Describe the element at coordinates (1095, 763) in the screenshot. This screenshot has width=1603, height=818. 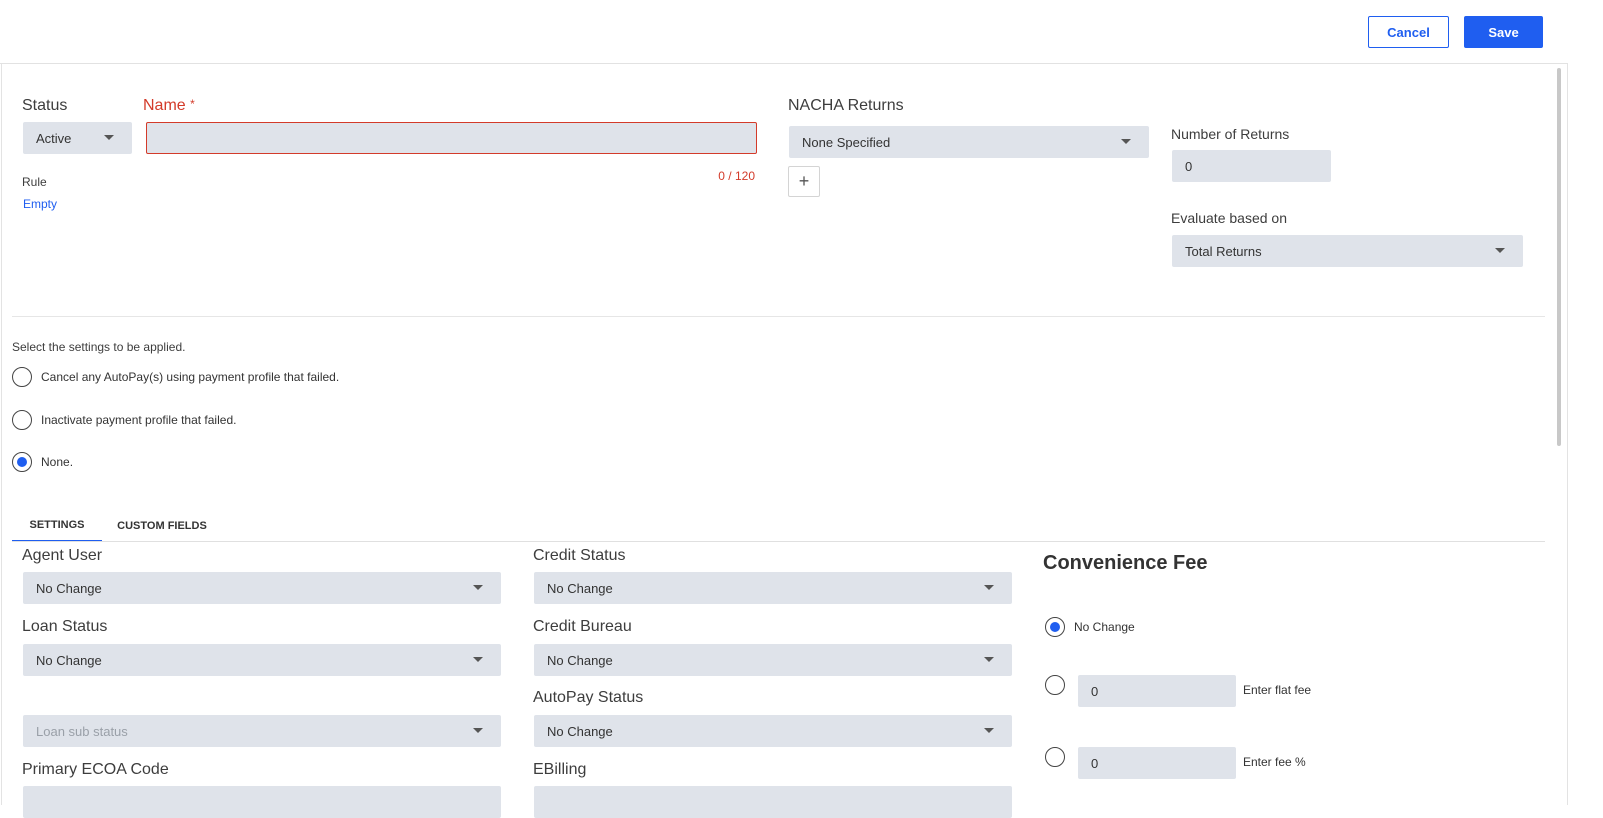
I see `fee-percent-value: 0` at that location.